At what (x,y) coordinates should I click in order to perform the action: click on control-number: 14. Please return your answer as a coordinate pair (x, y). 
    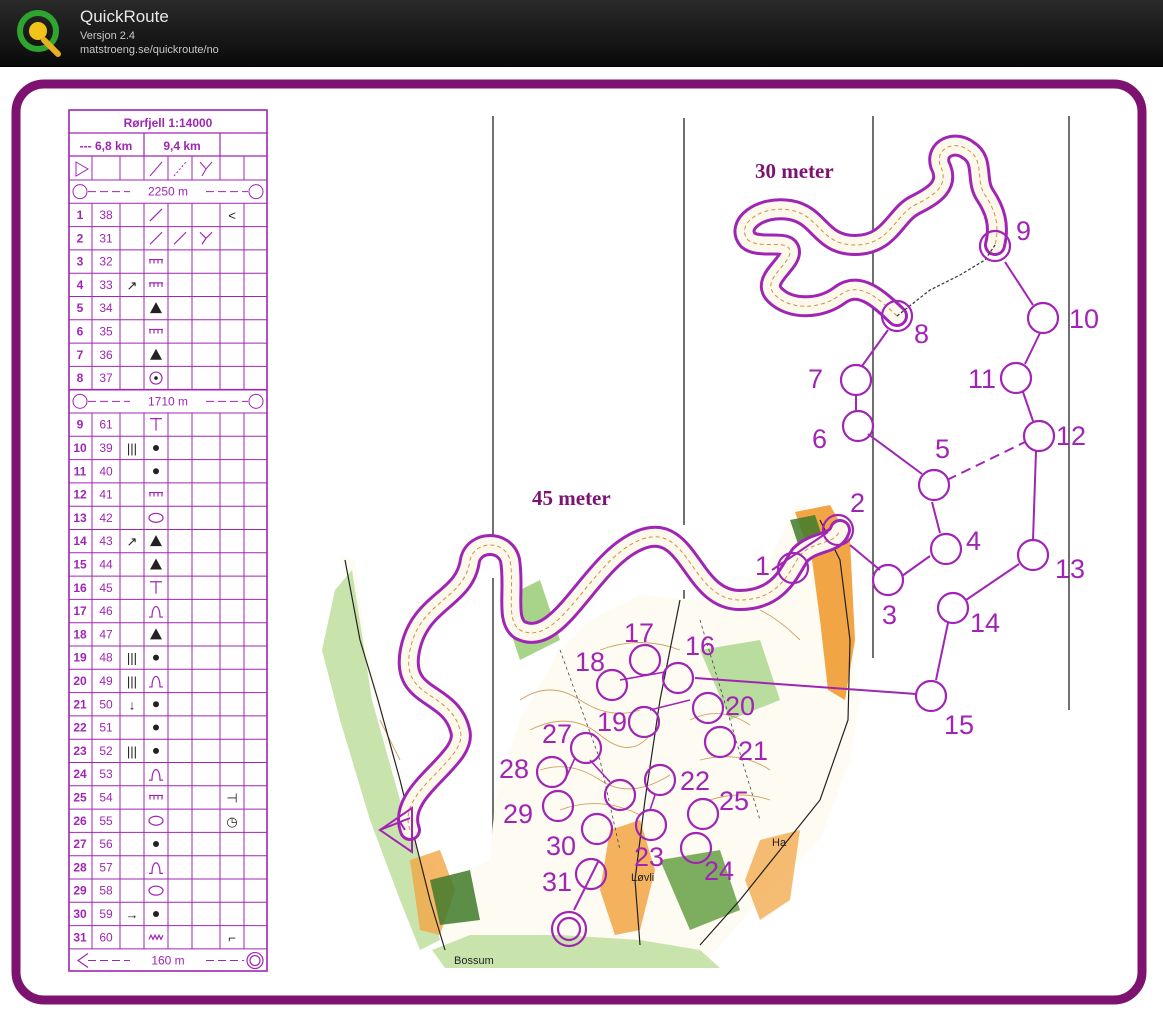
    Looking at the image, I should click on (80, 541).